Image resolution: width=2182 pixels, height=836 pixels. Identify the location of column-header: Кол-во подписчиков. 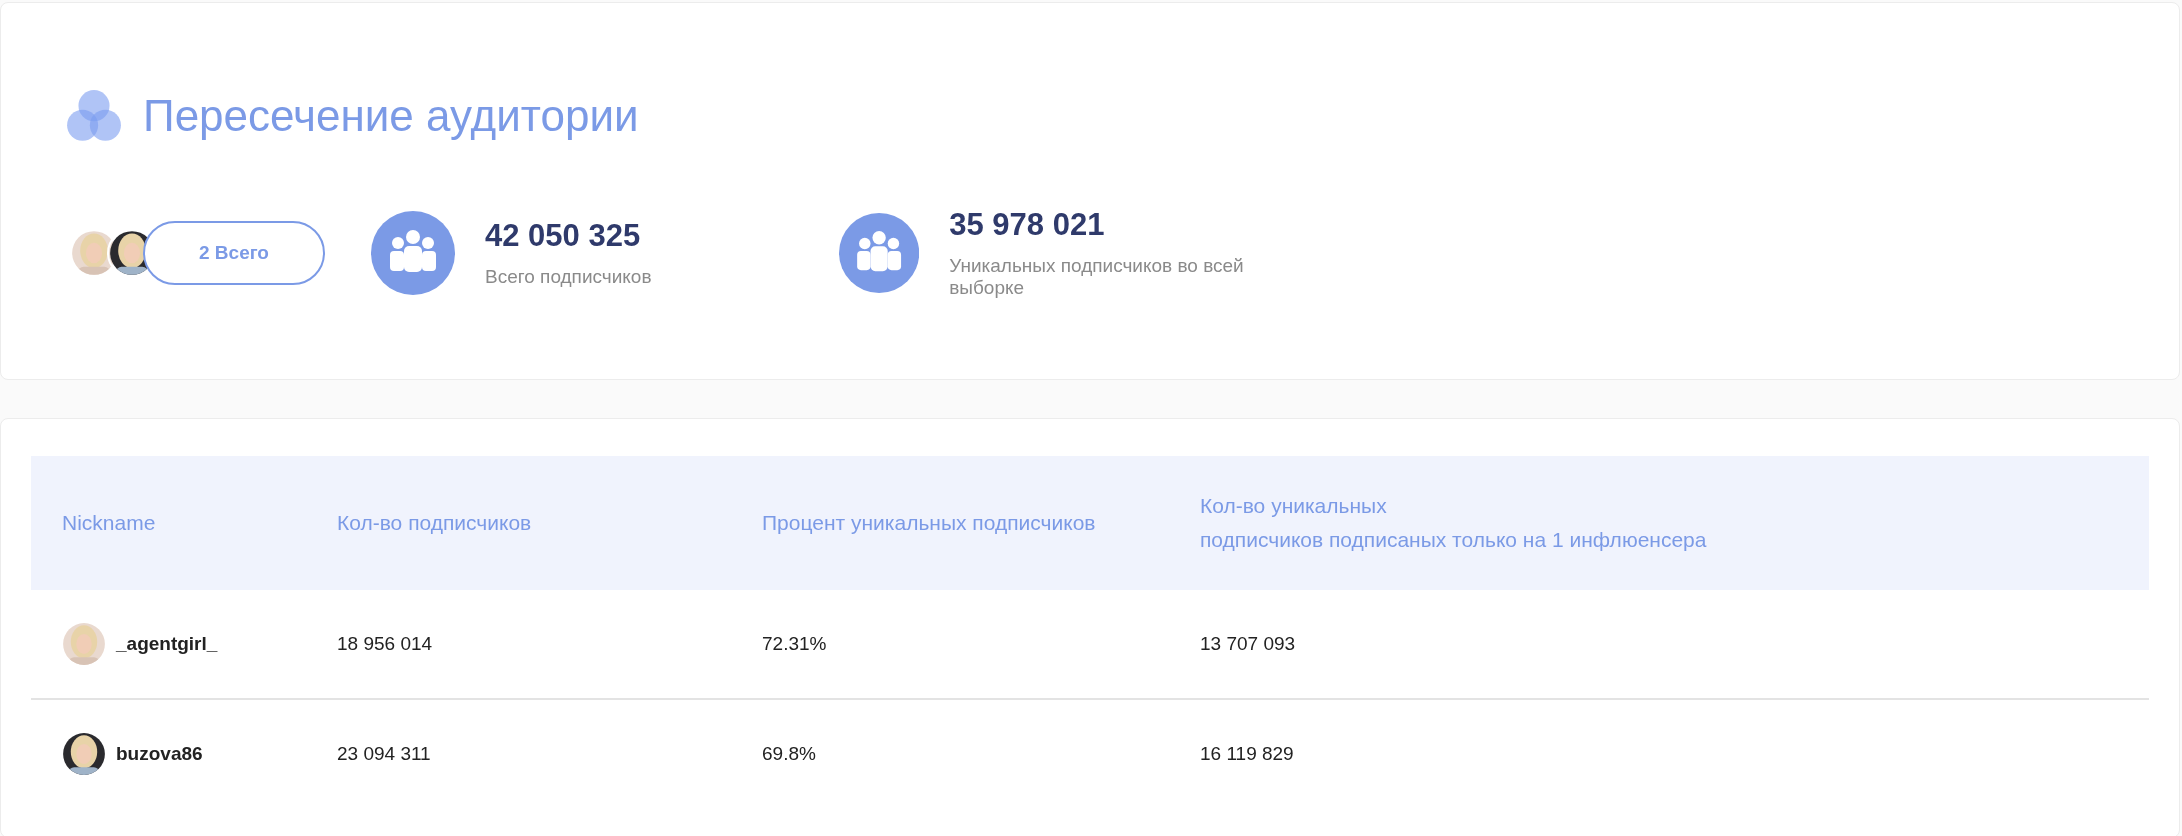
(435, 523).